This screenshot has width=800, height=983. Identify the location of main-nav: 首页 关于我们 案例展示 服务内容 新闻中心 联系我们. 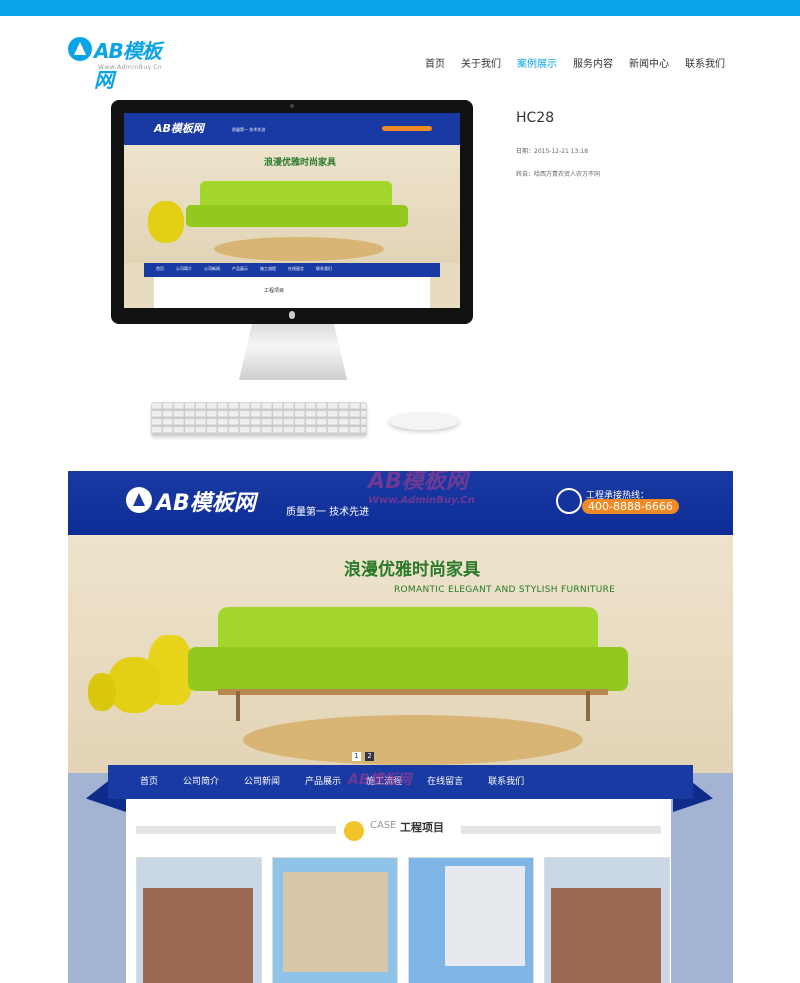
(575, 62).